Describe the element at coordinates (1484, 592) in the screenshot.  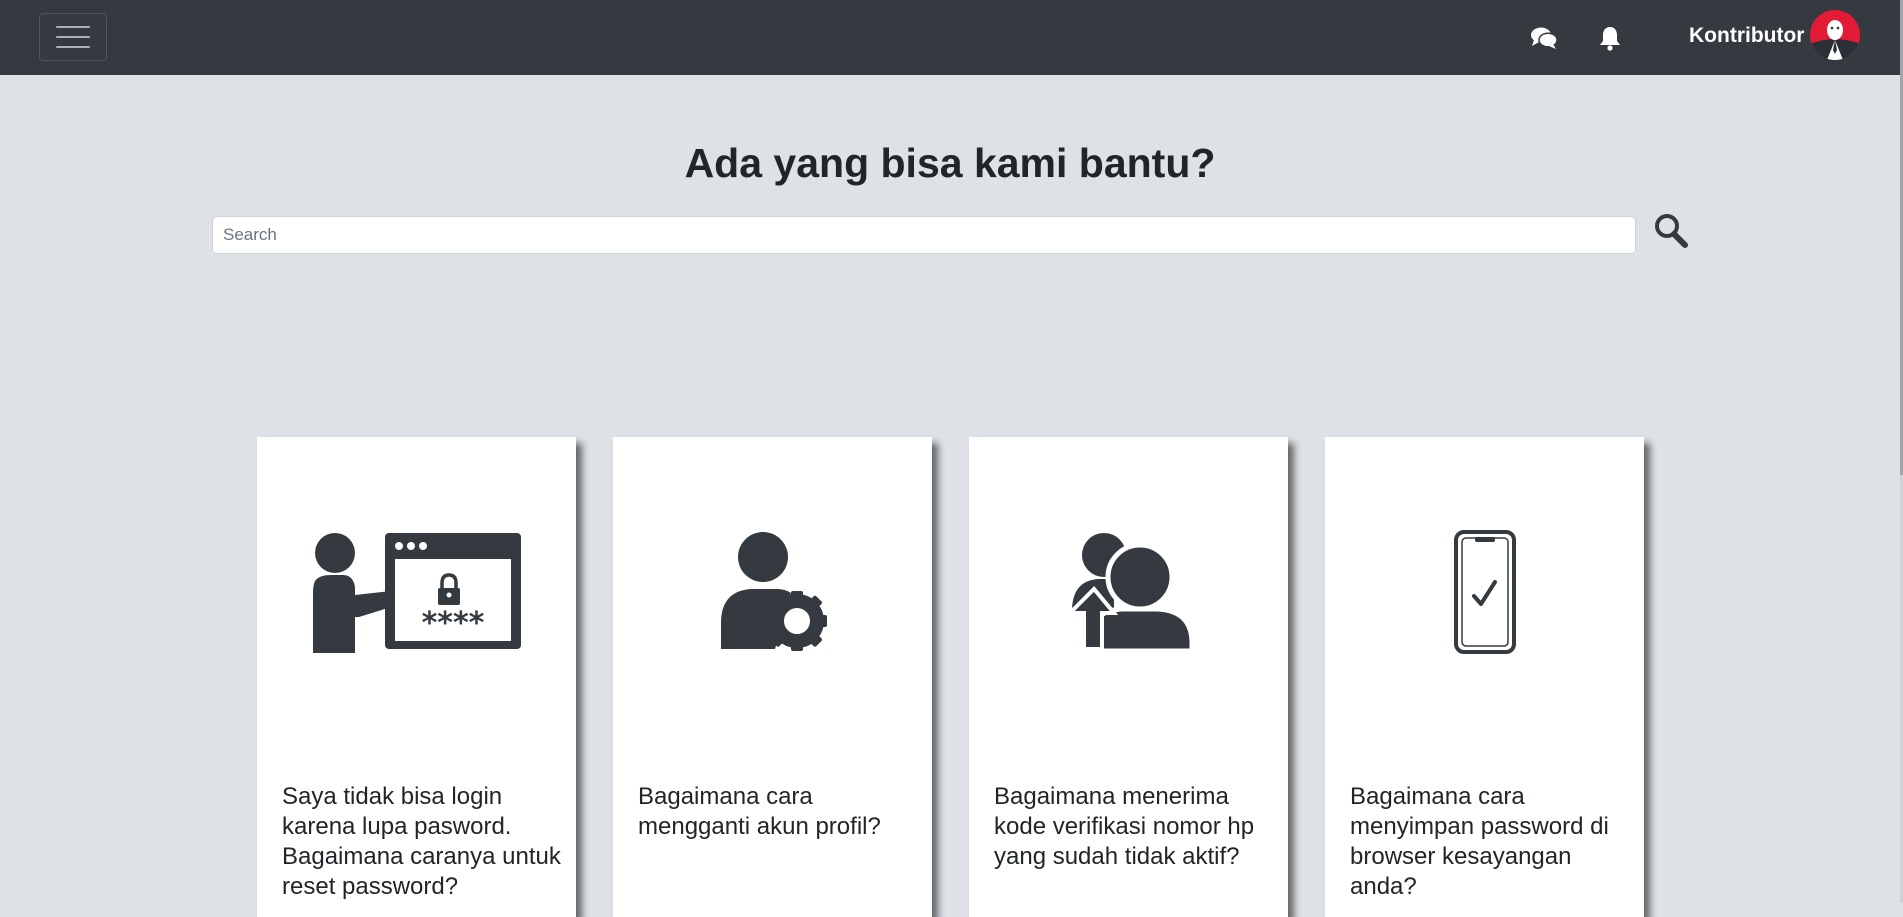
I see `phone-check-icon` at that location.